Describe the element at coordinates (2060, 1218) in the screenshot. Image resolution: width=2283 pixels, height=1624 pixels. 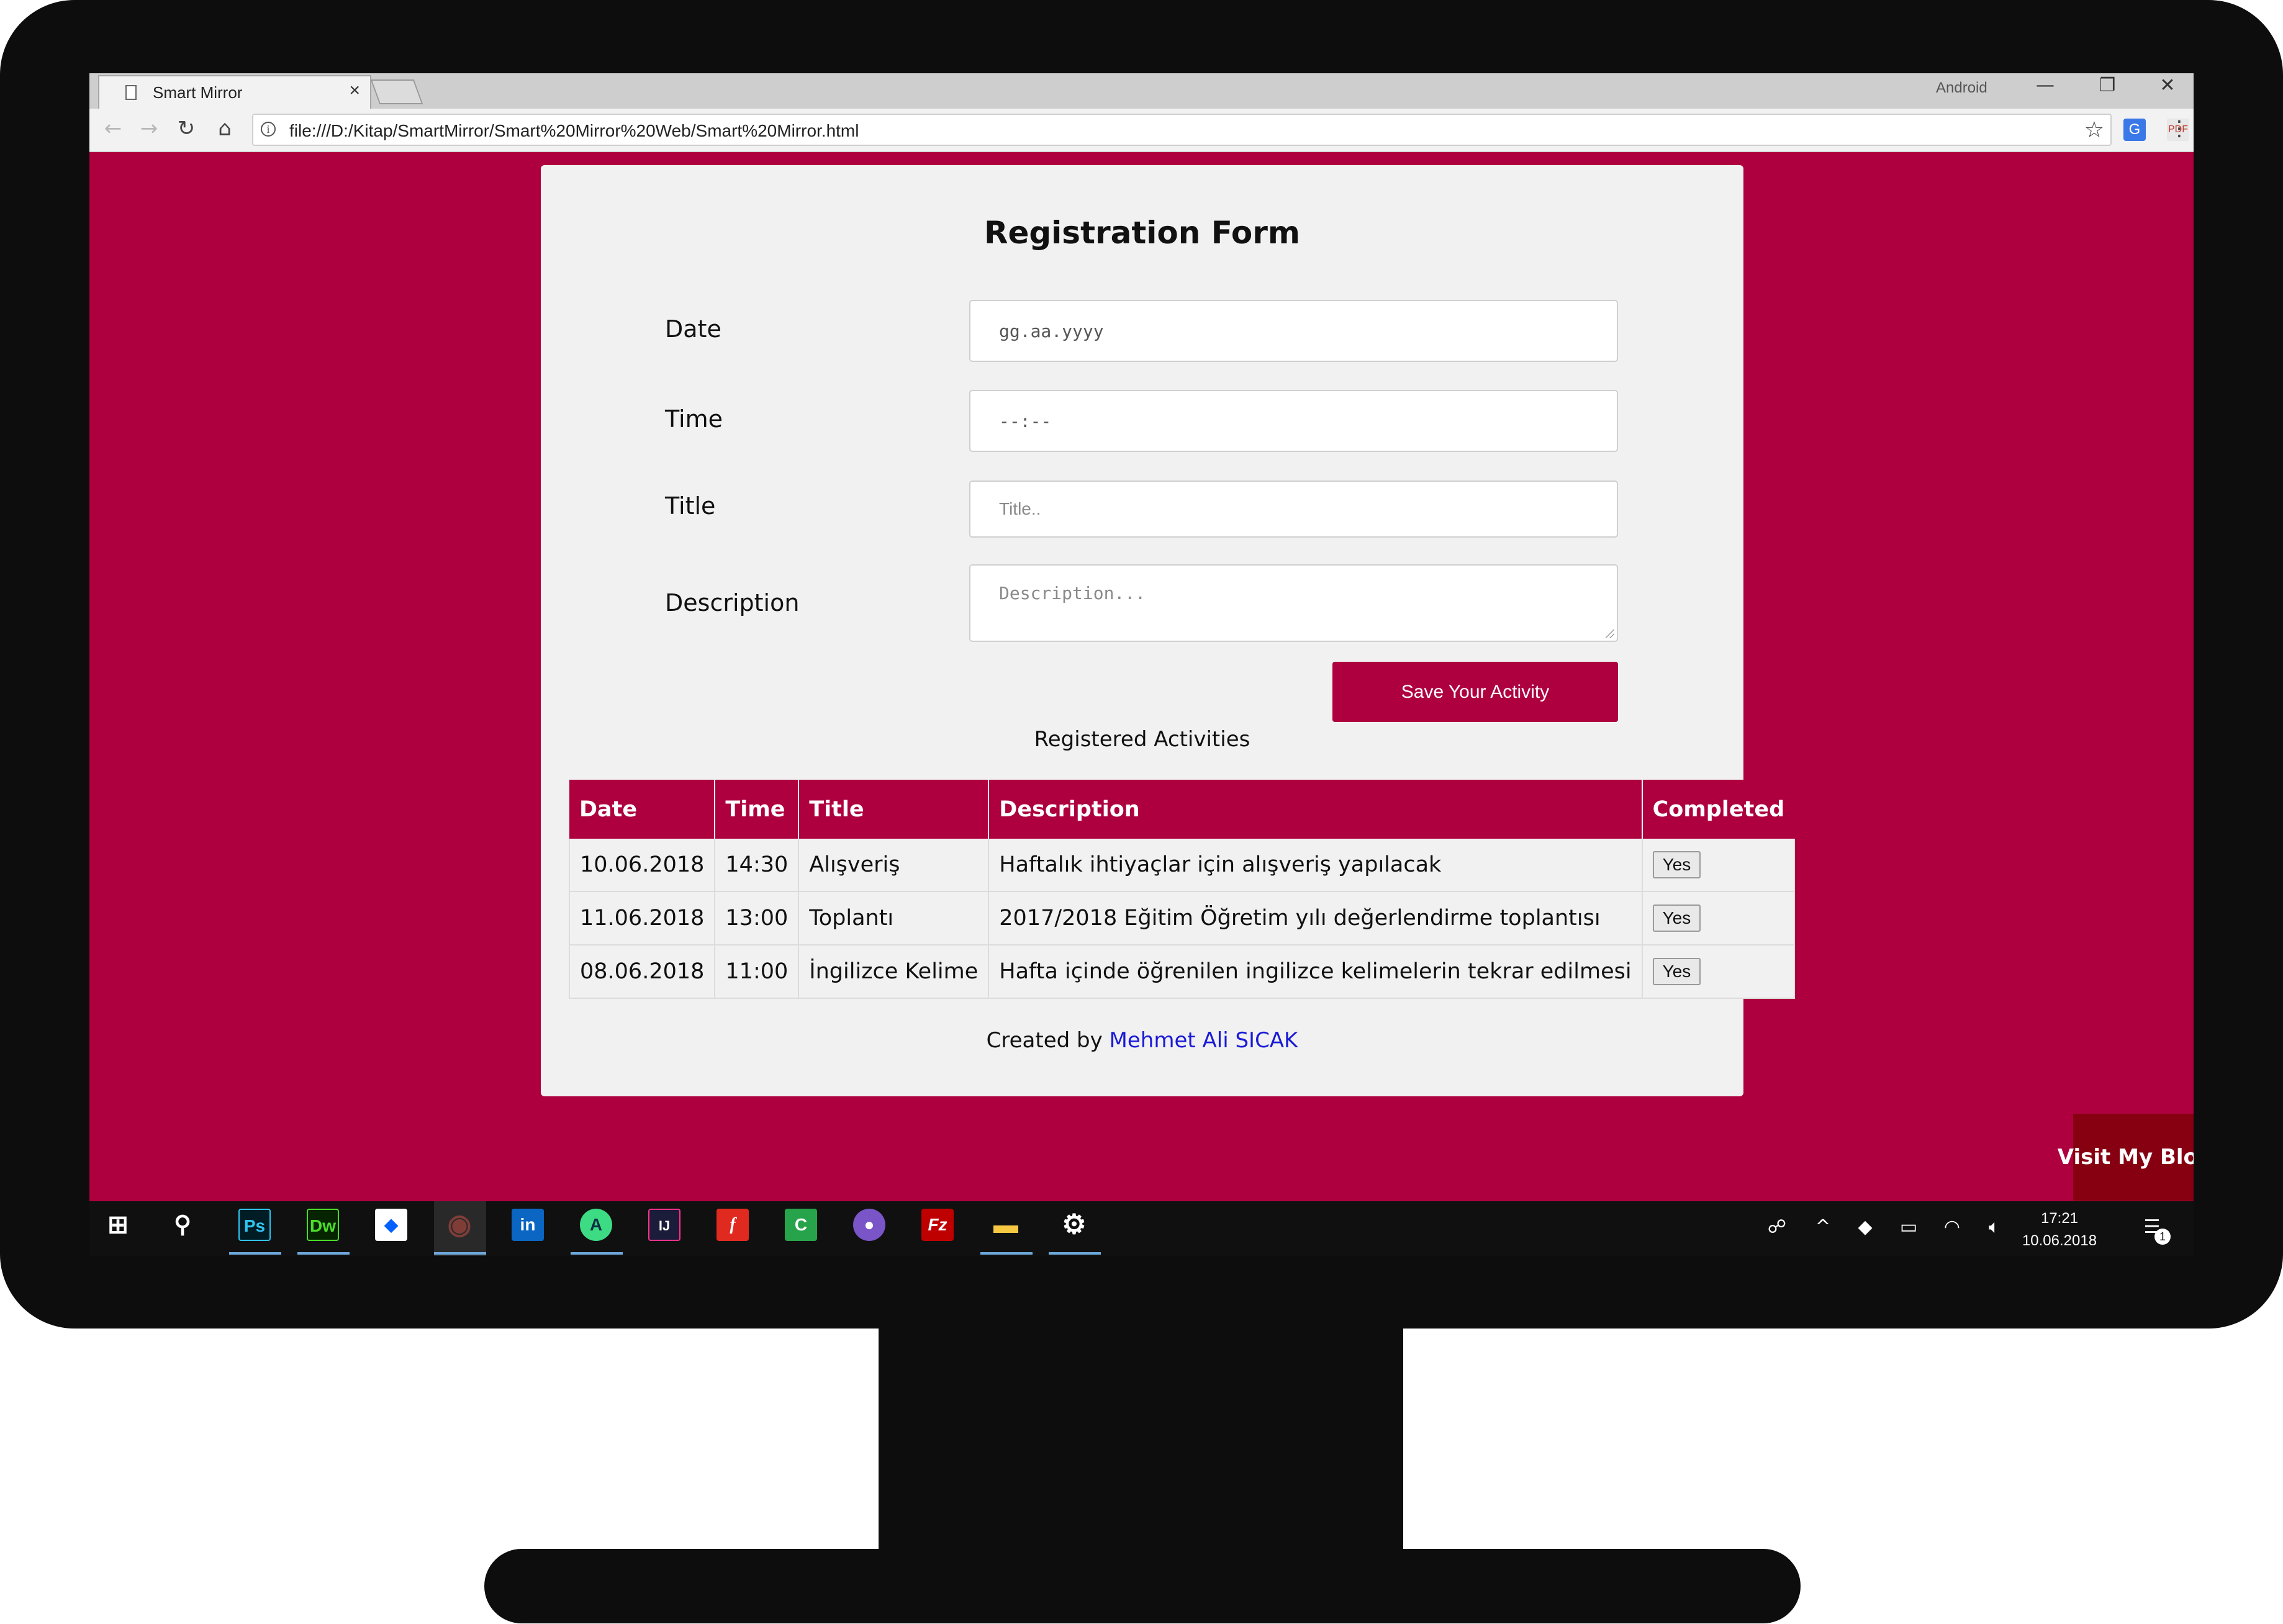
I see `clock-time: 17:21` at that location.